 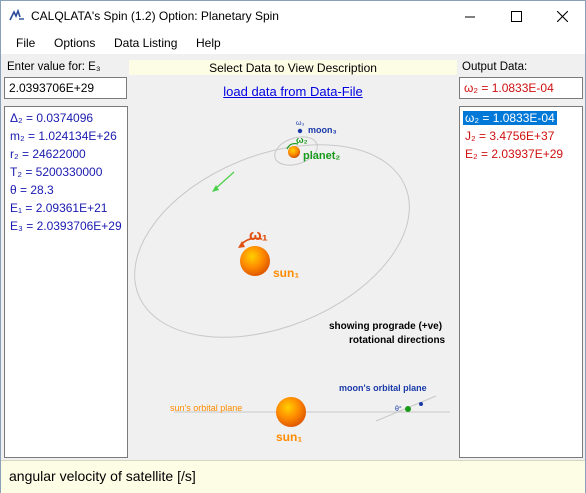 What do you see at coordinates (32, 190) in the screenshot?
I see `list-item: θ = 28.3` at bounding box center [32, 190].